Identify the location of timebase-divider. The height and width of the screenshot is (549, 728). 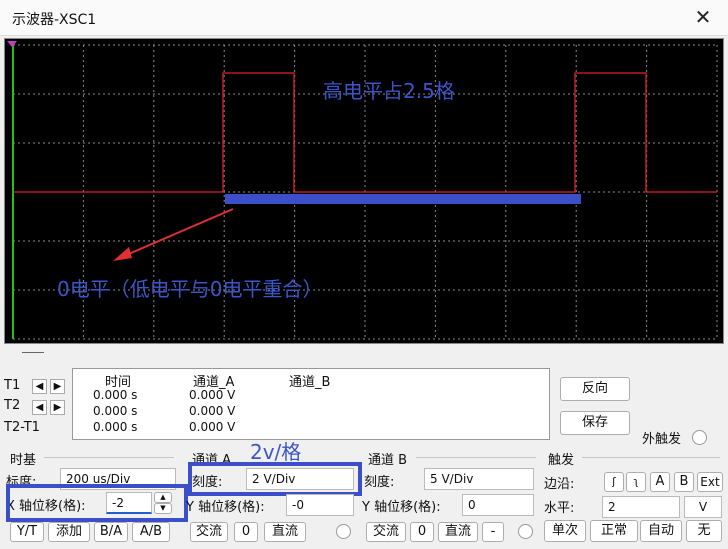
(109, 457).